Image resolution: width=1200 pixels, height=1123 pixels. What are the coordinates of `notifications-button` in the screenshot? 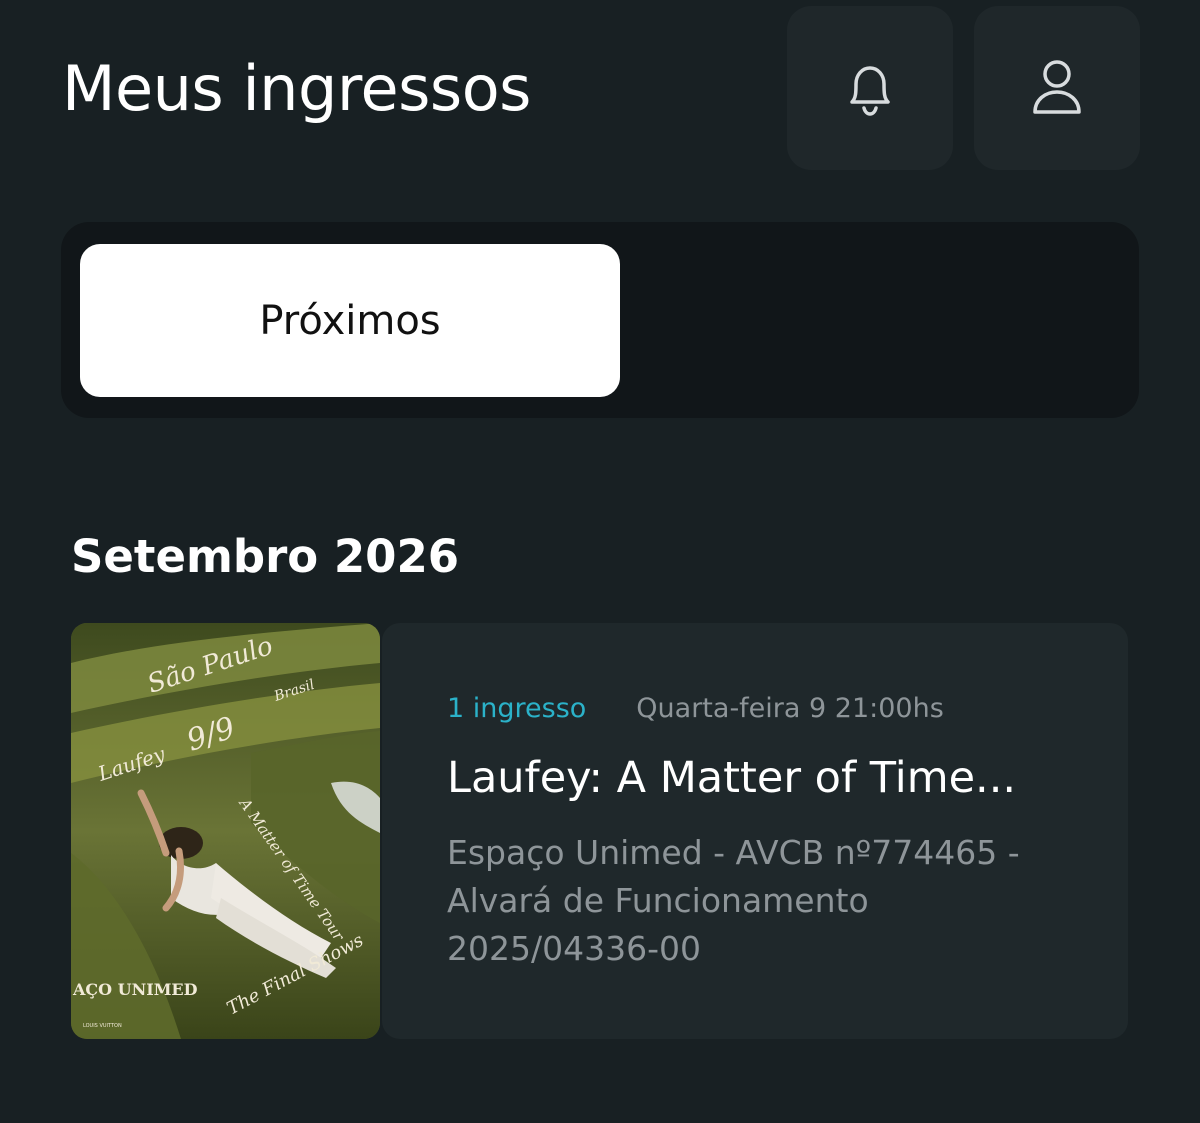 It's located at (870, 88).